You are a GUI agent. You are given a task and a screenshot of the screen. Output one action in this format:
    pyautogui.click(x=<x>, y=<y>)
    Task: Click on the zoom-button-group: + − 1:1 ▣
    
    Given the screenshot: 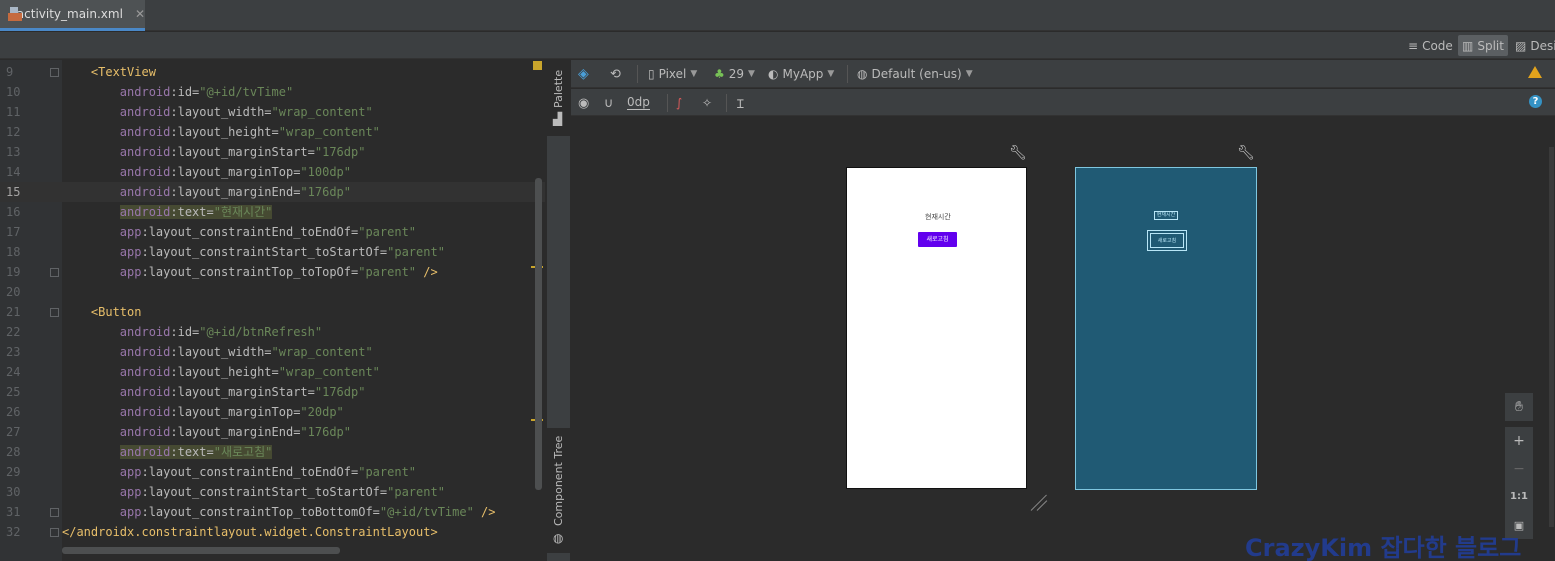 What is the action you would take?
    pyautogui.click(x=1519, y=483)
    